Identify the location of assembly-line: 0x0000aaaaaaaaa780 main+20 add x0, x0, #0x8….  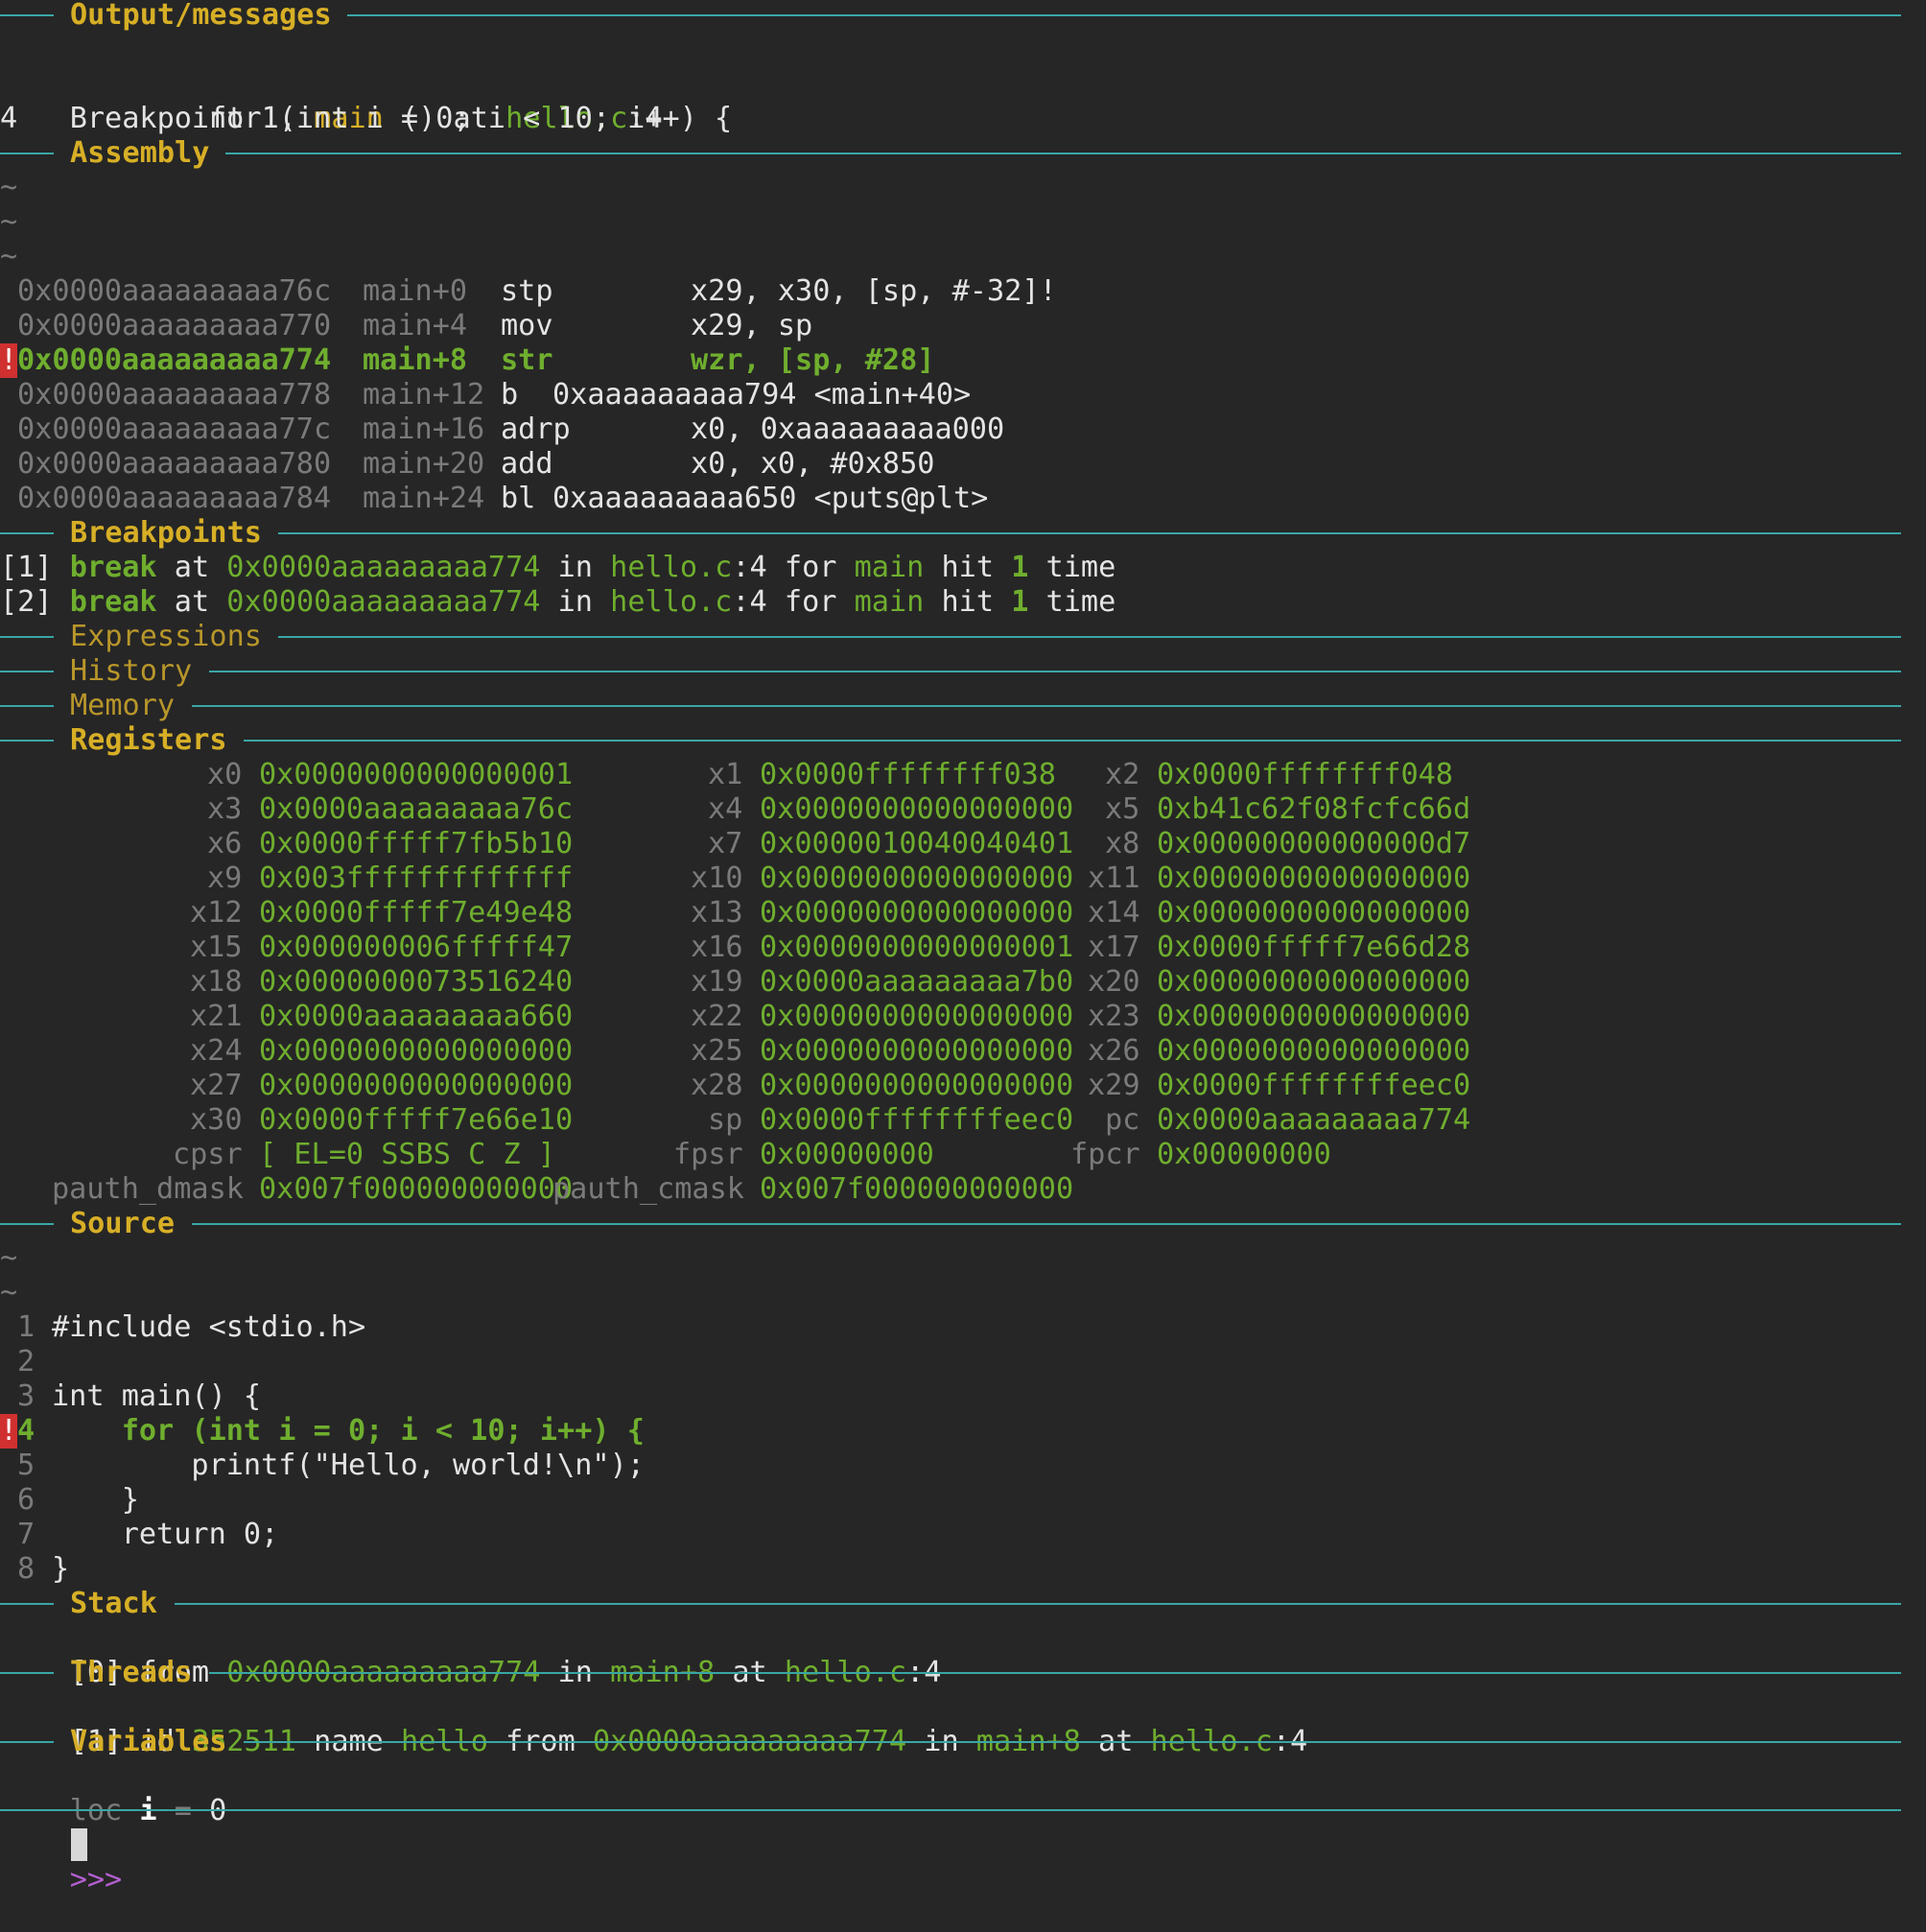
(963, 464).